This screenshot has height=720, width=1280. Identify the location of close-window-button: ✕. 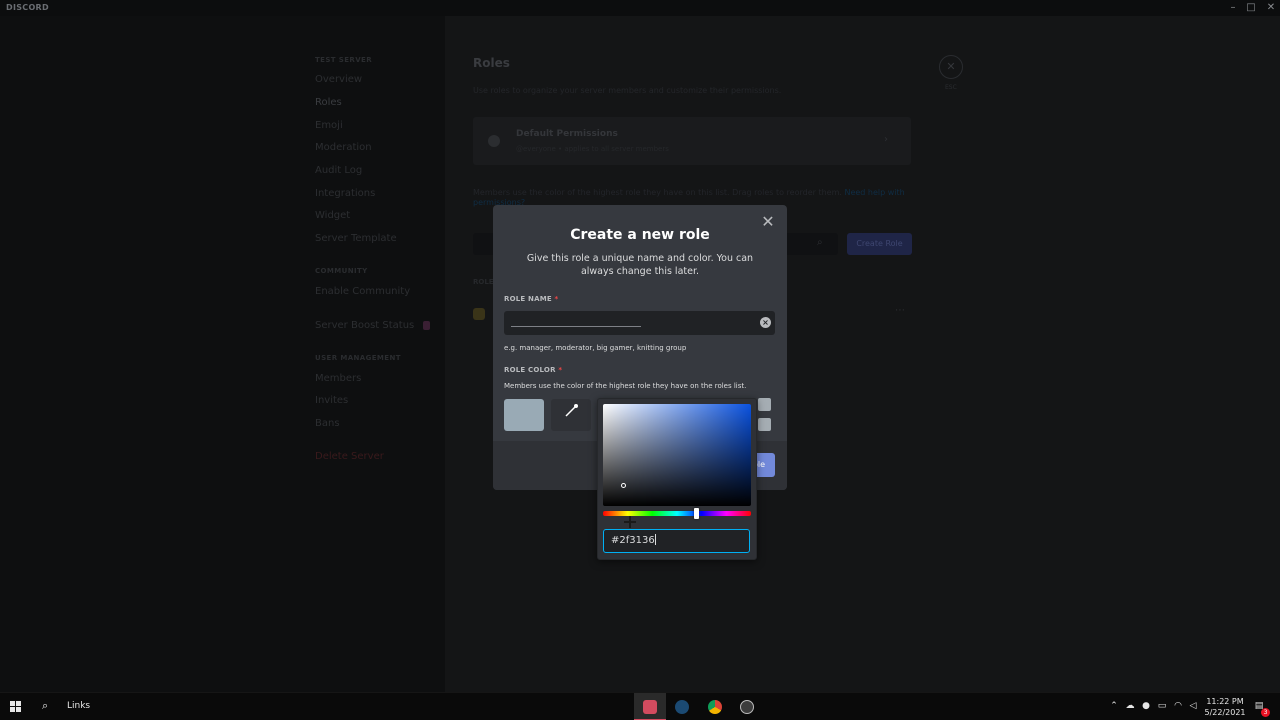
(1271, 8).